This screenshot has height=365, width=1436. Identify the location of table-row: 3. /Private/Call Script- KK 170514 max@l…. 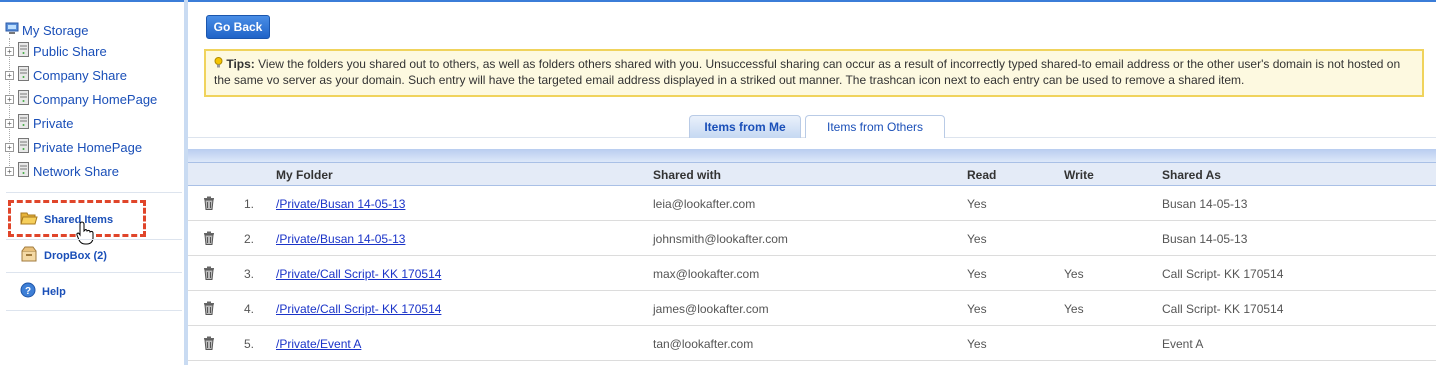
(812, 273).